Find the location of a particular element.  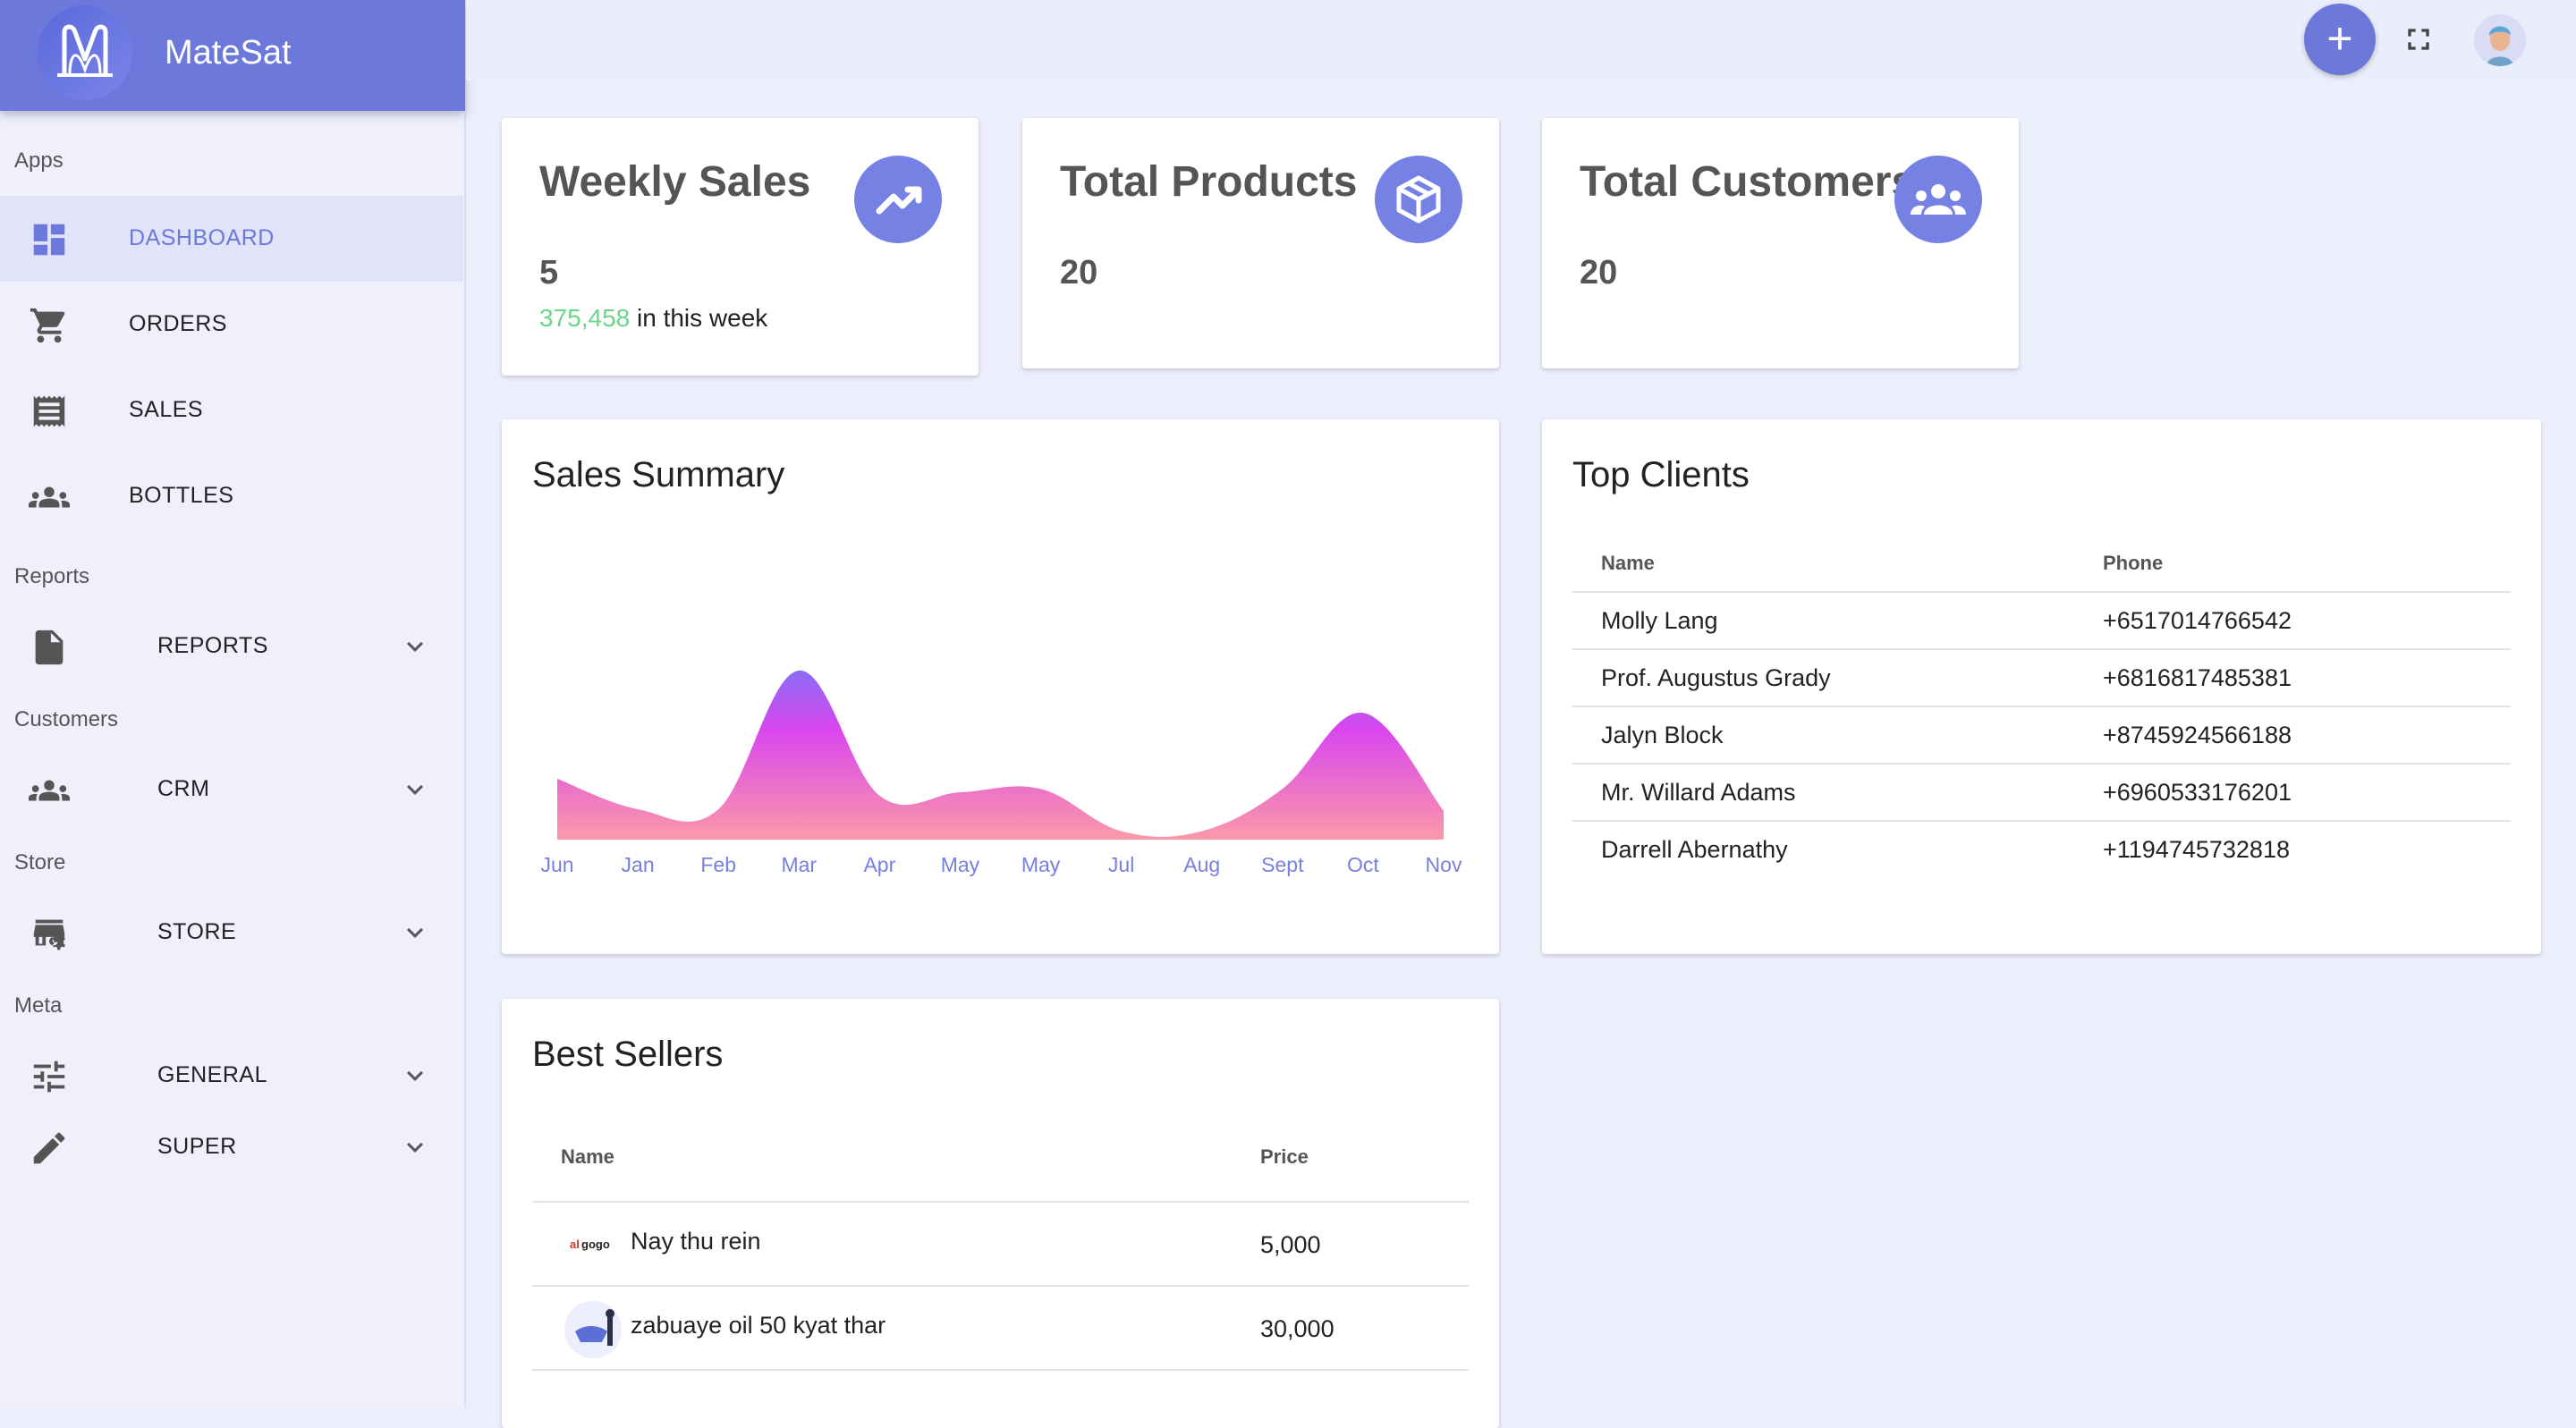

app-logo is located at coordinates (85, 52).